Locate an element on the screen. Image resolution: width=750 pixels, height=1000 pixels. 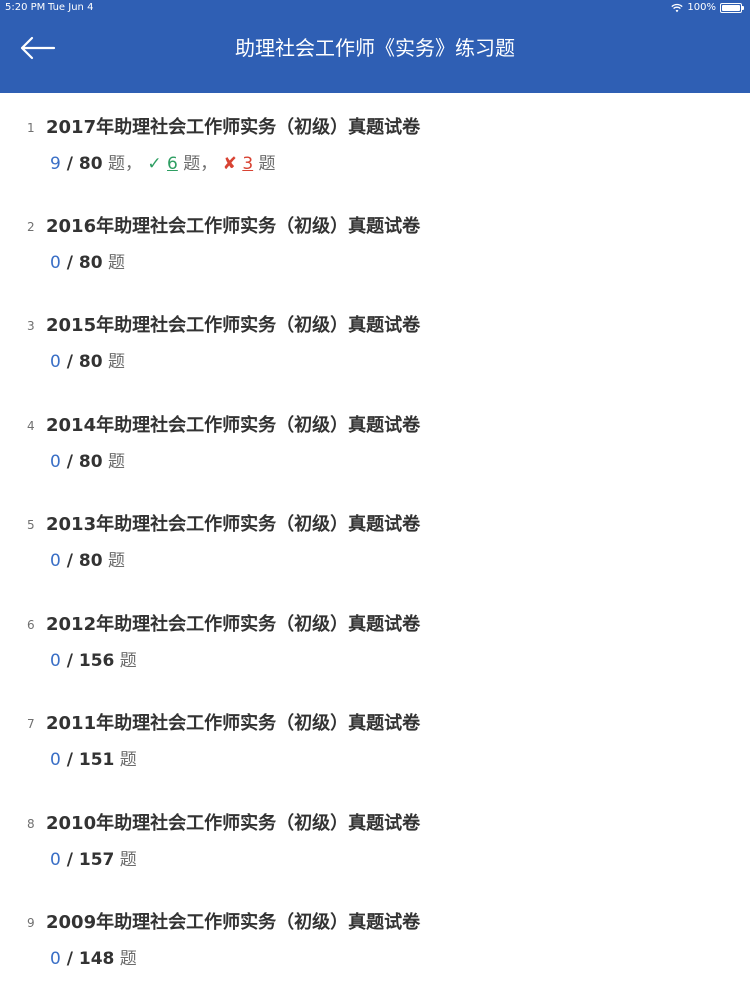
status-right: 100% is located at coordinates (707, 8).